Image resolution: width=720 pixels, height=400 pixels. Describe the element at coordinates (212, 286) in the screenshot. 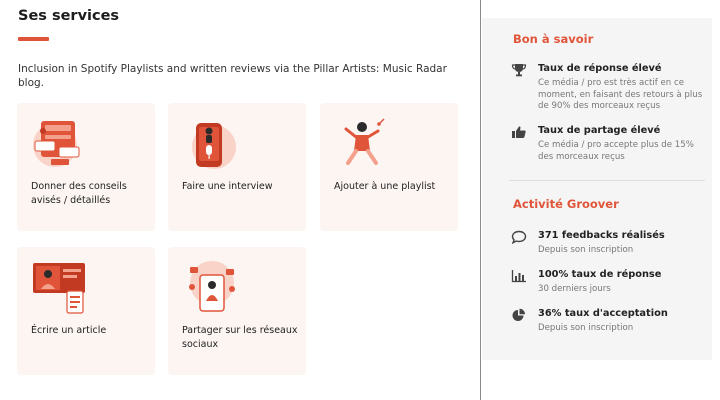

I see `social-share-illustration` at that location.